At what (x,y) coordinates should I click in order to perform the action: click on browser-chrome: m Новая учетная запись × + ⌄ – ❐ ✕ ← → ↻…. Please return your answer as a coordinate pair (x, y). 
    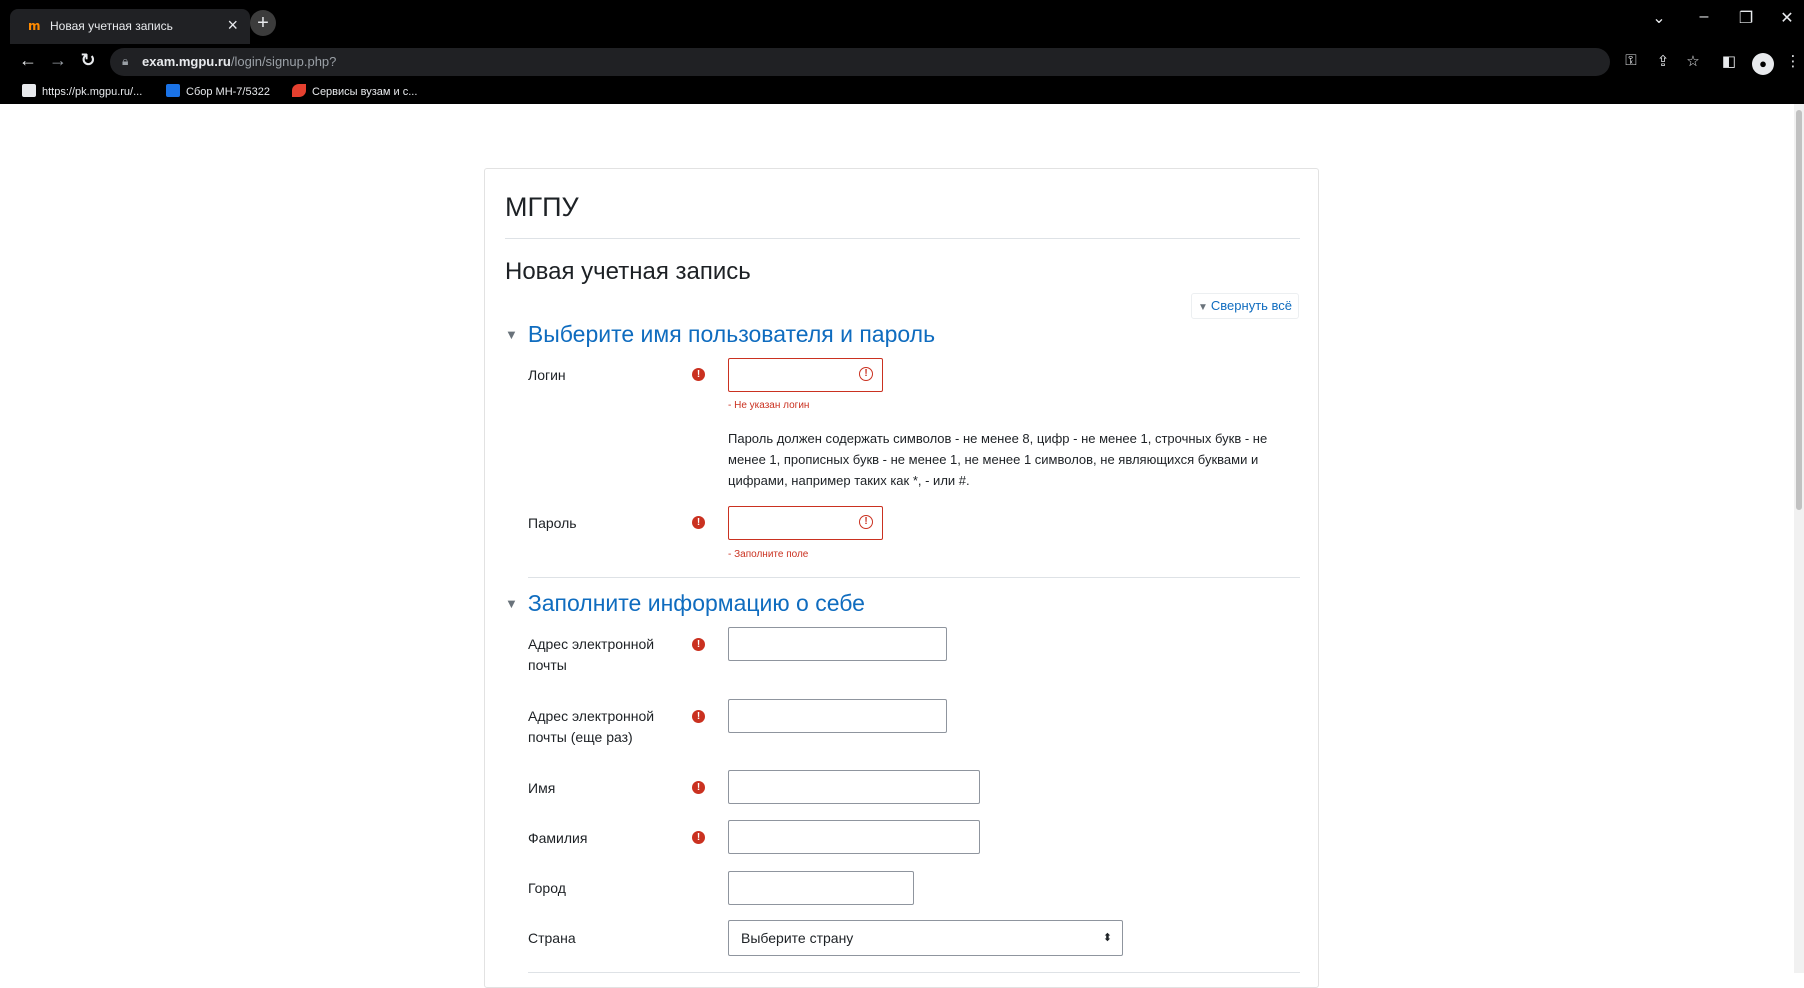
    Looking at the image, I should click on (902, 52).